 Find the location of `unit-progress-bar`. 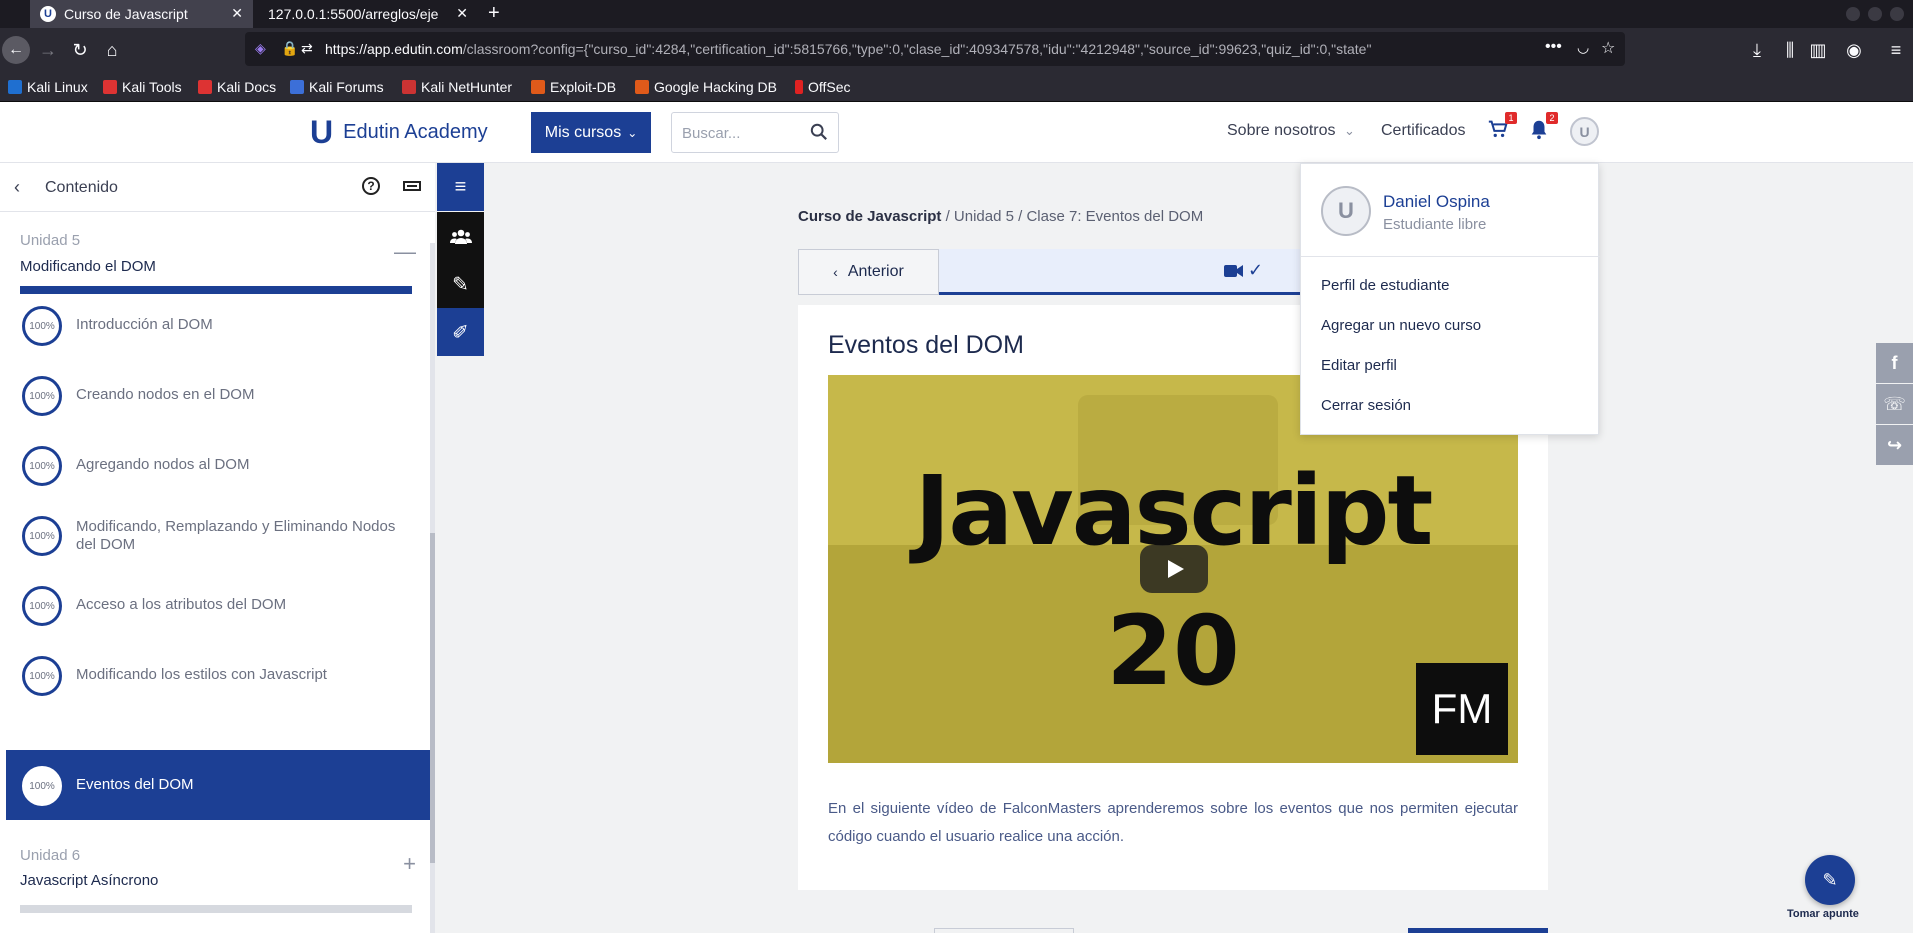

unit-progress-bar is located at coordinates (216, 909).